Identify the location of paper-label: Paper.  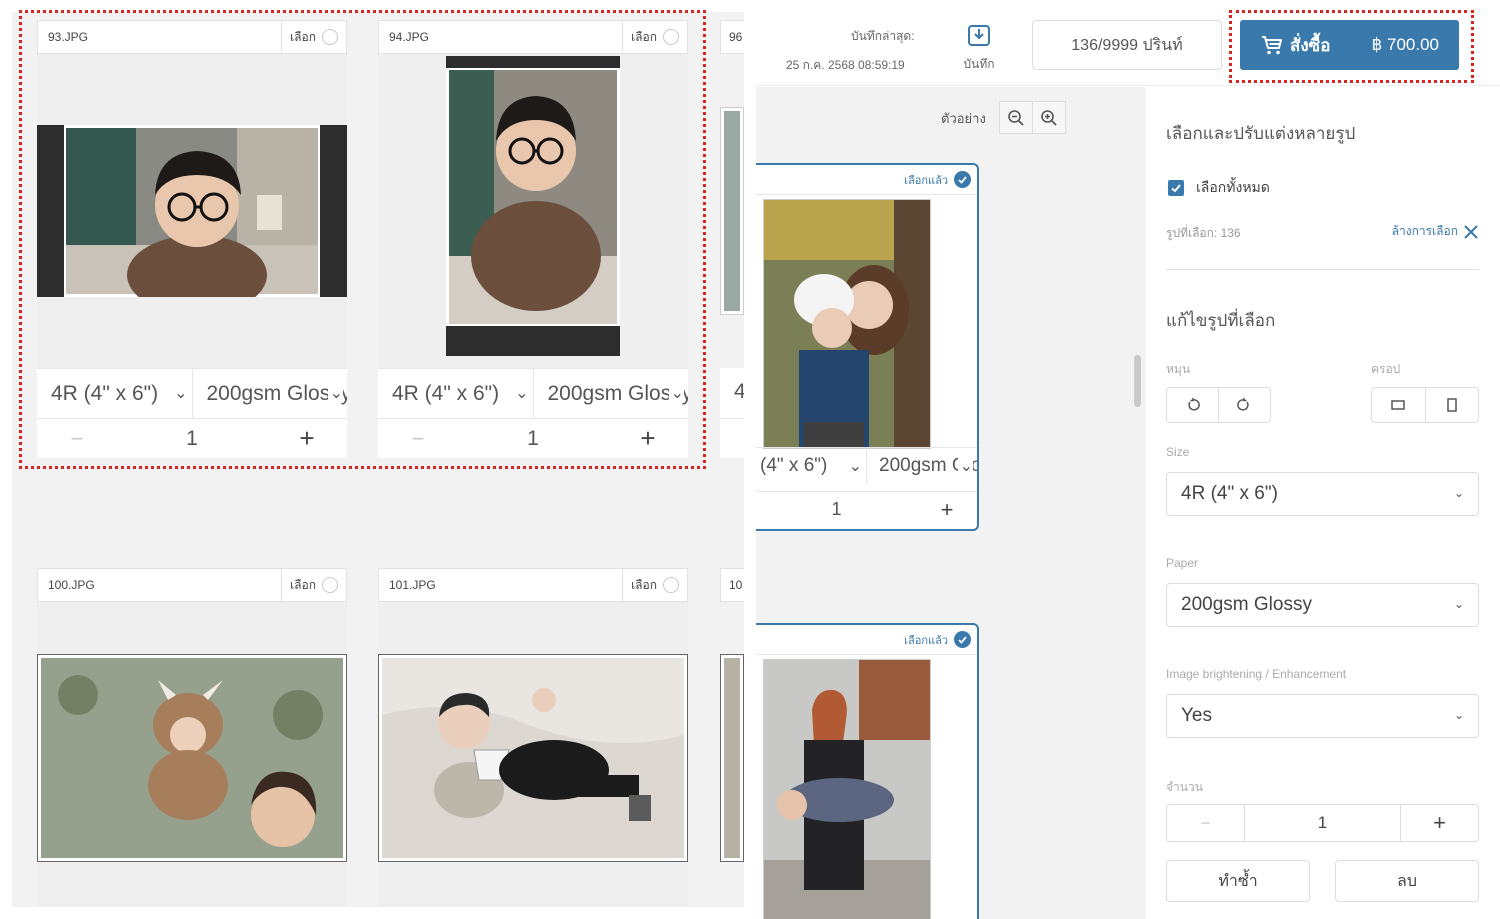
(1182, 563).